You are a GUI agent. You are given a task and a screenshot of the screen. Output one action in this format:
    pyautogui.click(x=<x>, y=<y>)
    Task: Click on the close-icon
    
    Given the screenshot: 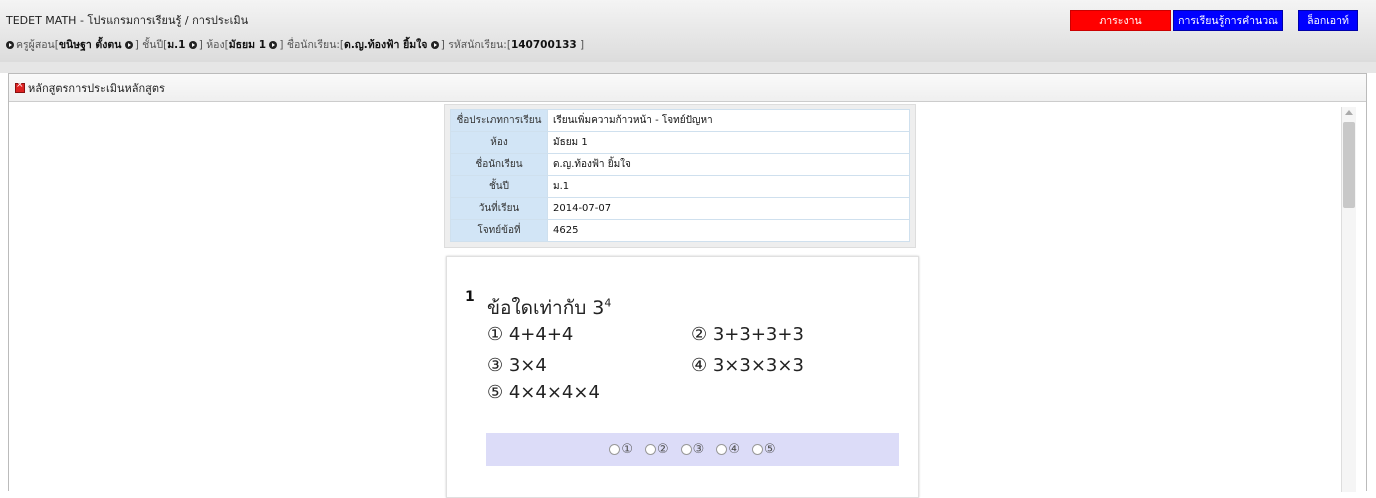 What is the action you would take?
    pyautogui.click(x=20, y=86)
    